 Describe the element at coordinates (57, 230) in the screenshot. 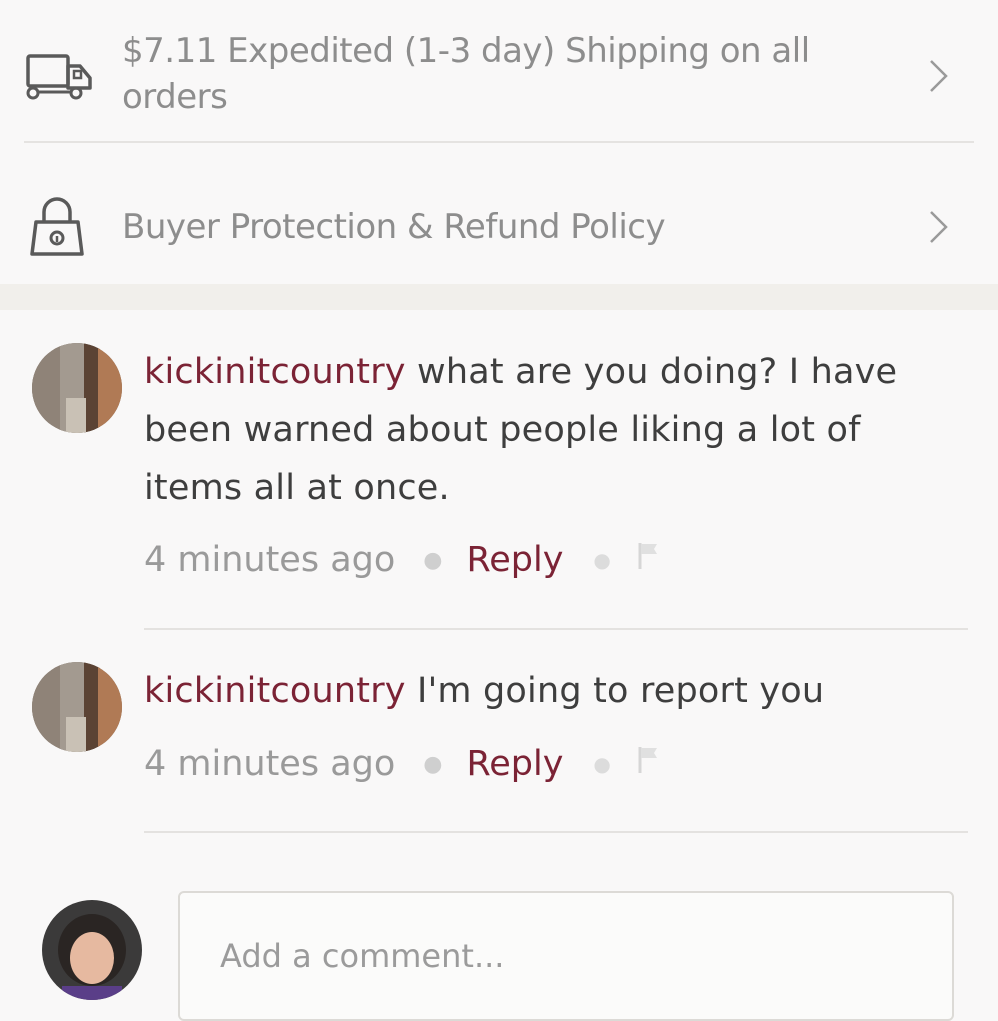

I see `lock-icon` at that location.